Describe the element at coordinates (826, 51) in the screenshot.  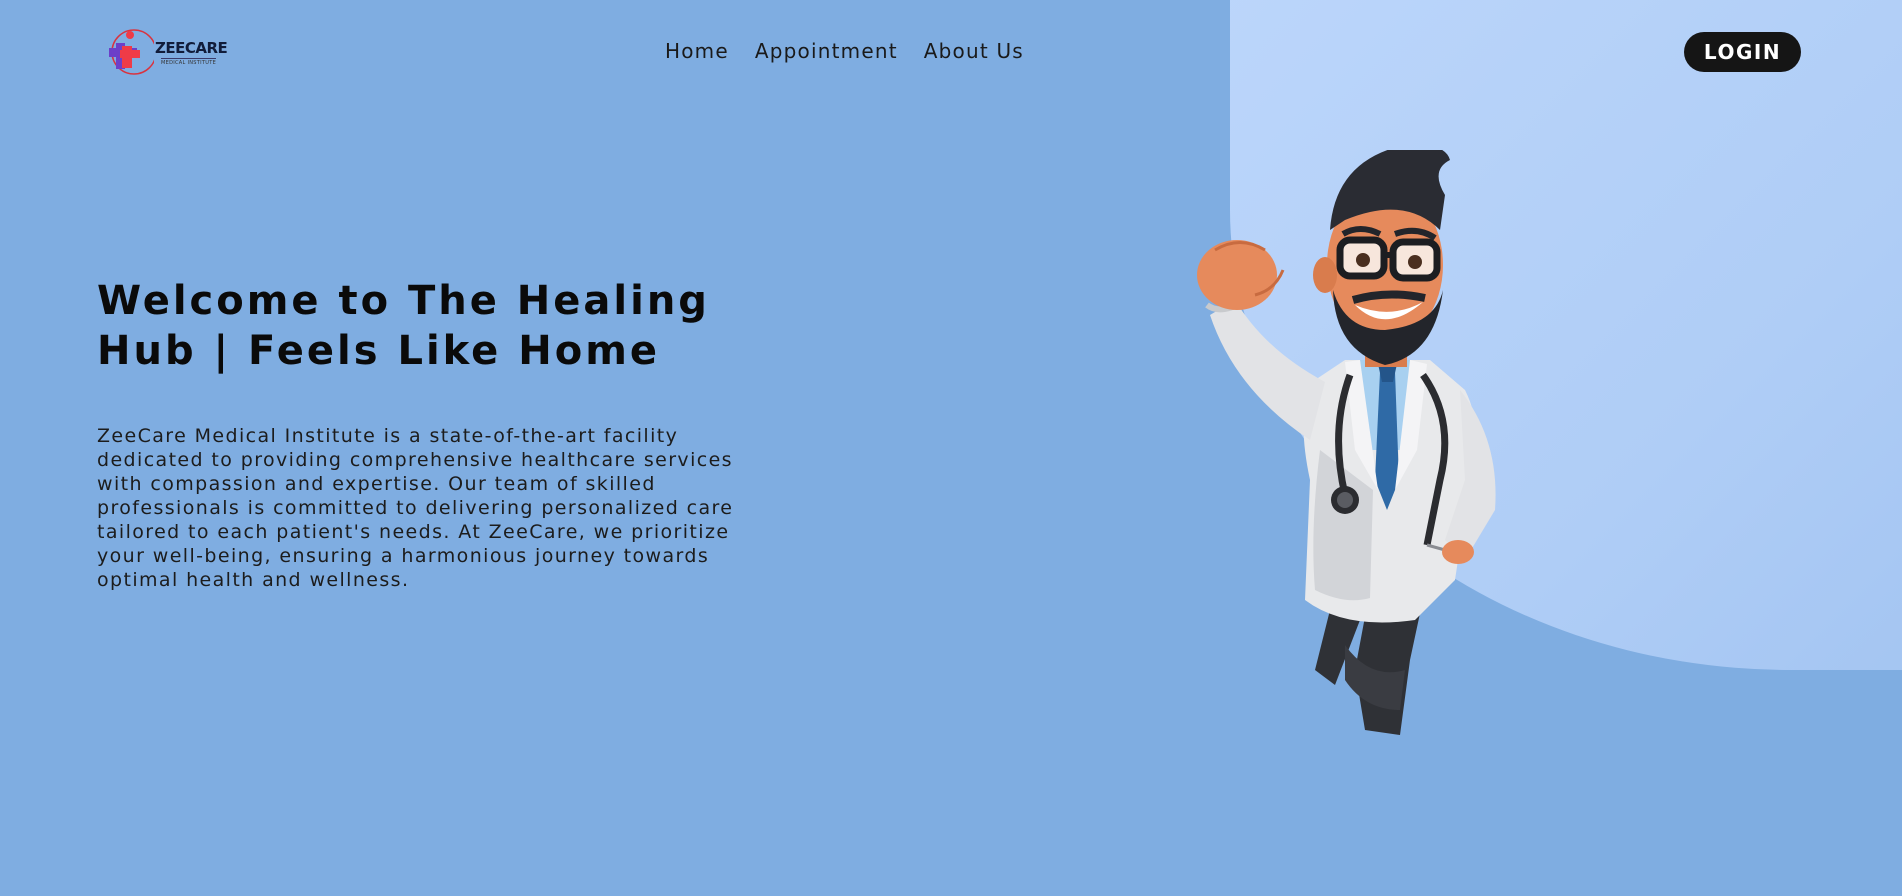
I see `nav-link-appointment: Appointment` at that location.